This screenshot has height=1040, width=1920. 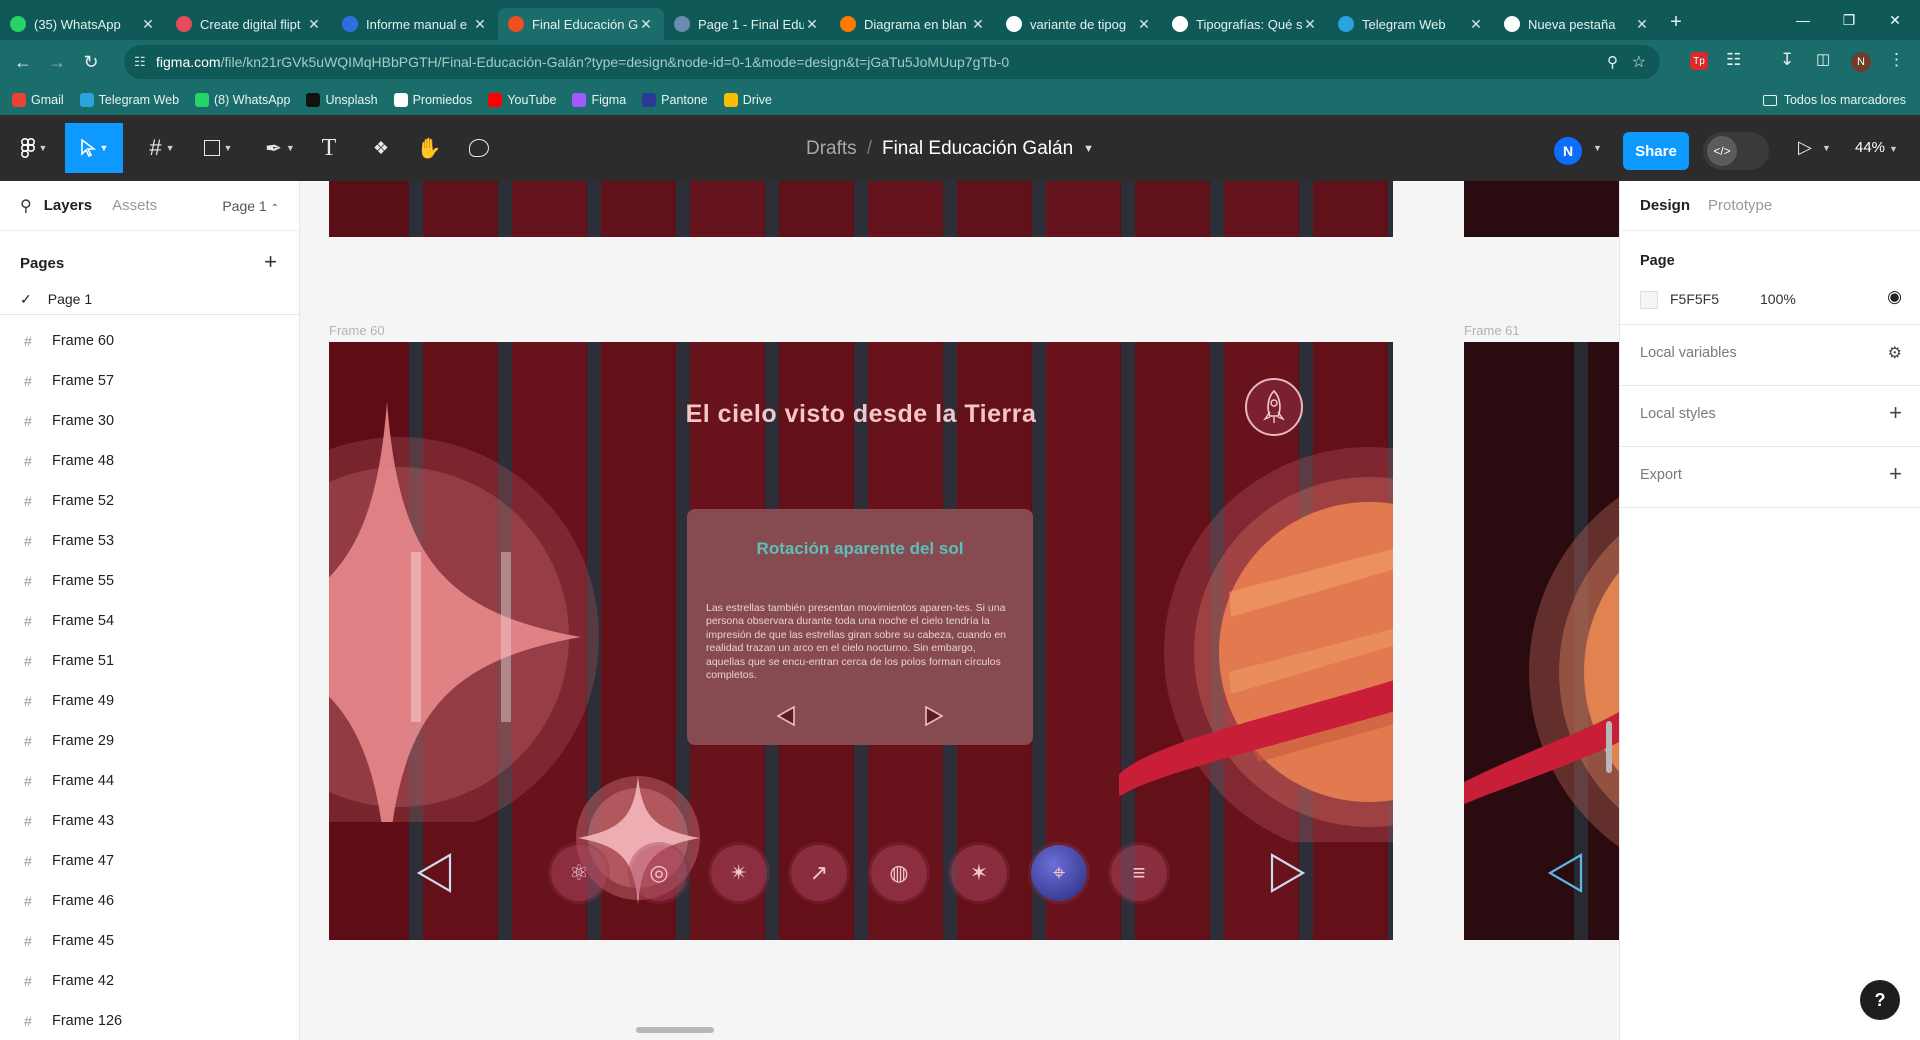 I want to click on dev-mode-toggle: </>, so click(x=1736, y=151).